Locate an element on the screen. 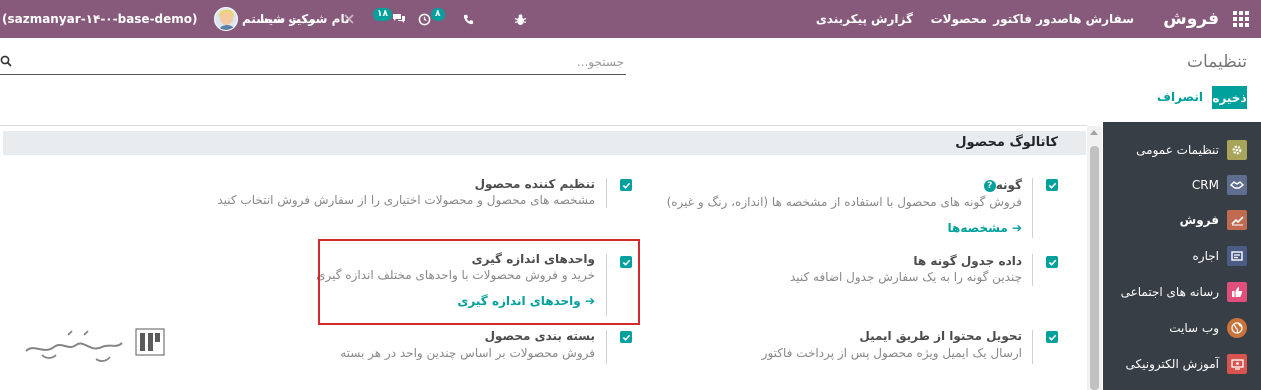 Image resolution: width=1261 pixels, height=390 pixels. page-title: تنظیمات is located at coordinates (1217, 62).